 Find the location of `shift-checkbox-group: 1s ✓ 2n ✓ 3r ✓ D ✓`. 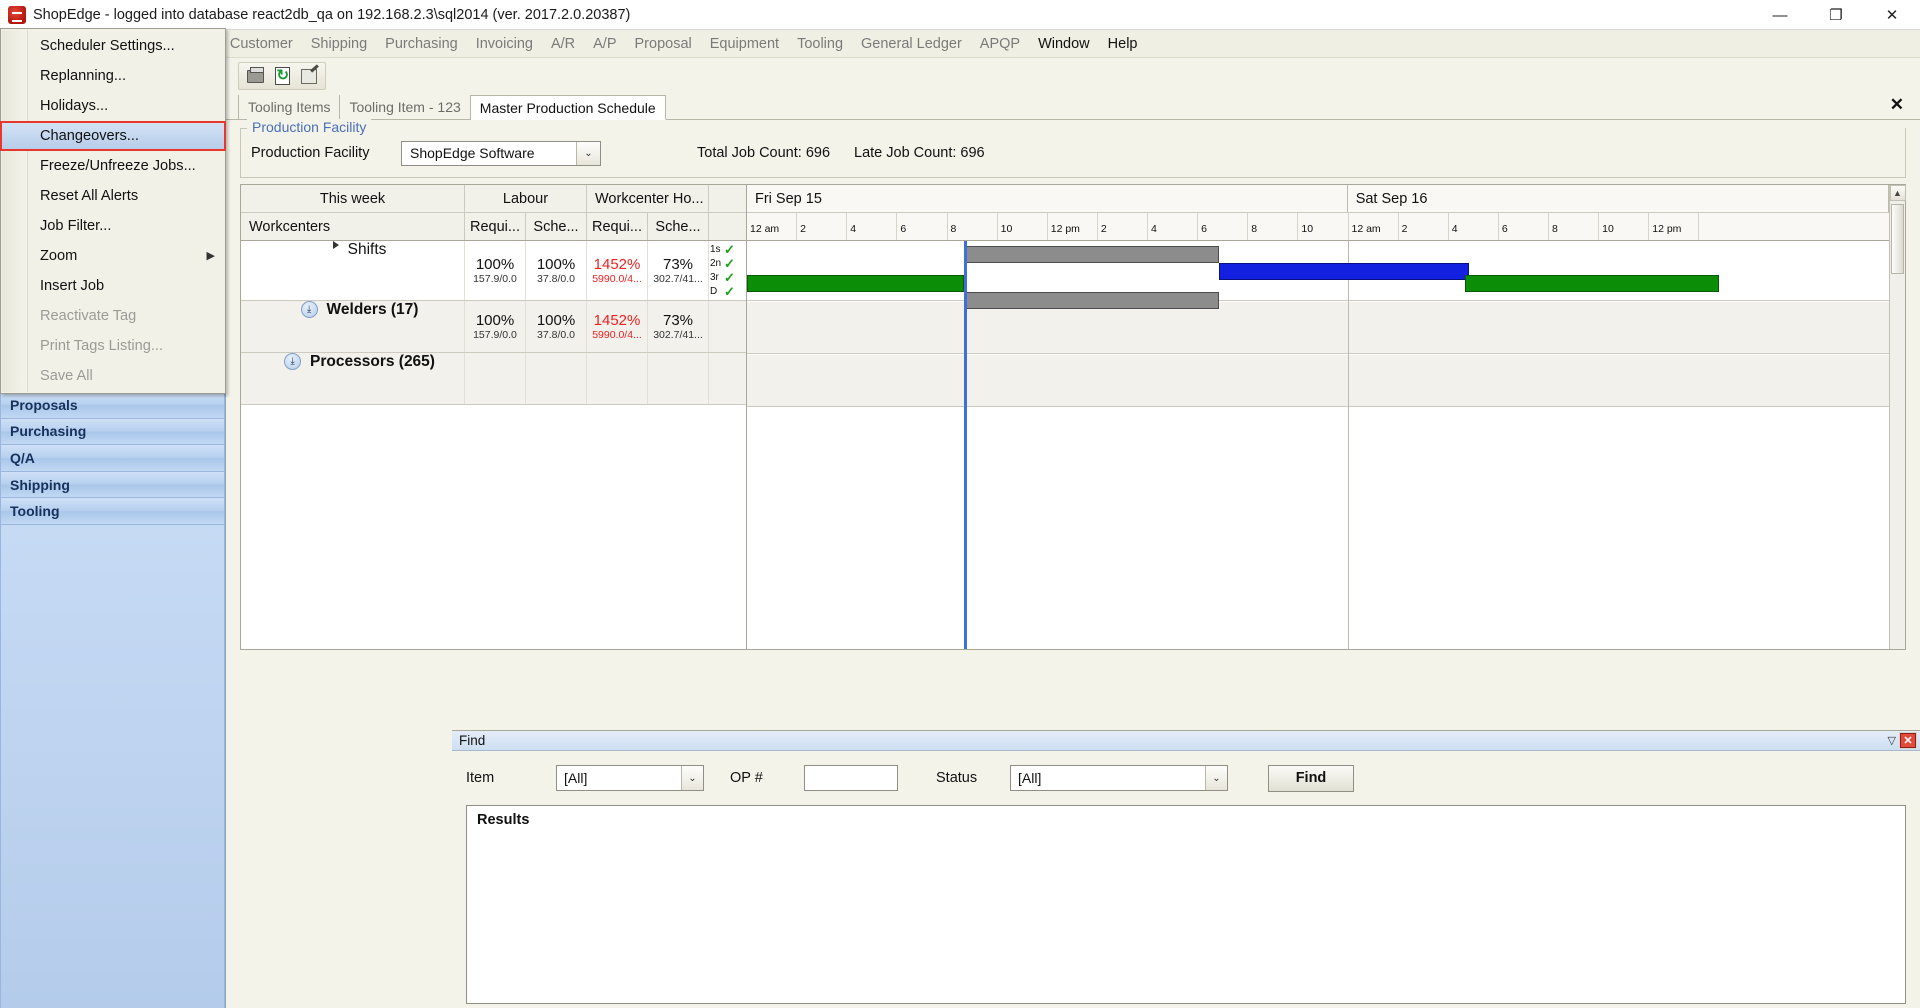

shift-checkbox-group: 1s ✓ 2n ✓ 3r ✓ D ✓ is located at coordinates (726, 270).